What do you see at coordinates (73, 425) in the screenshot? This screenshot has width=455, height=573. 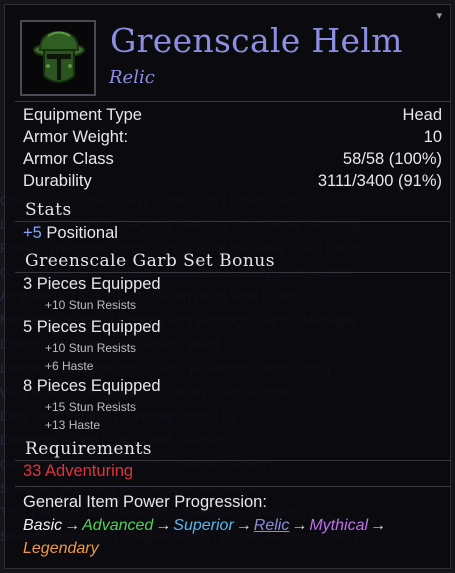 I see `set-tier-bonus: +13 Haste` at bounding box center [73, 425].